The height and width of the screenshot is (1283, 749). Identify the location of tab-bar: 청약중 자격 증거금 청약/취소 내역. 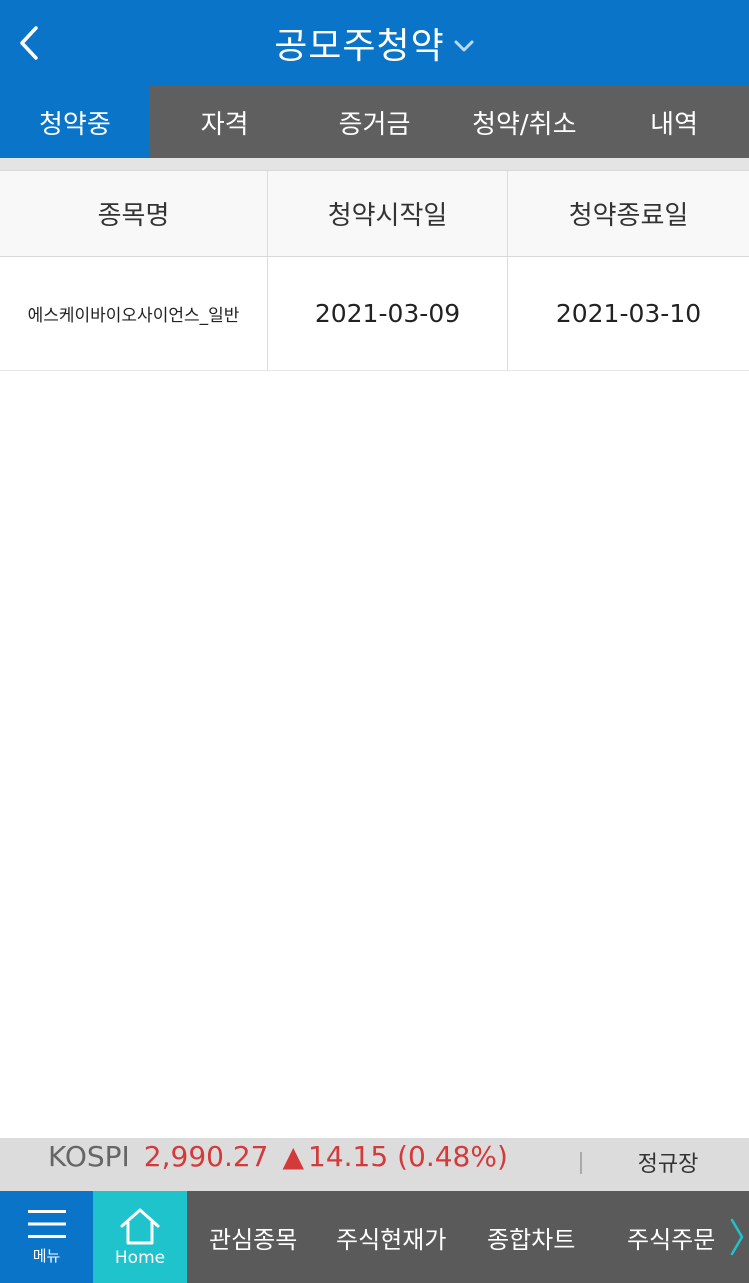
(374, 122).